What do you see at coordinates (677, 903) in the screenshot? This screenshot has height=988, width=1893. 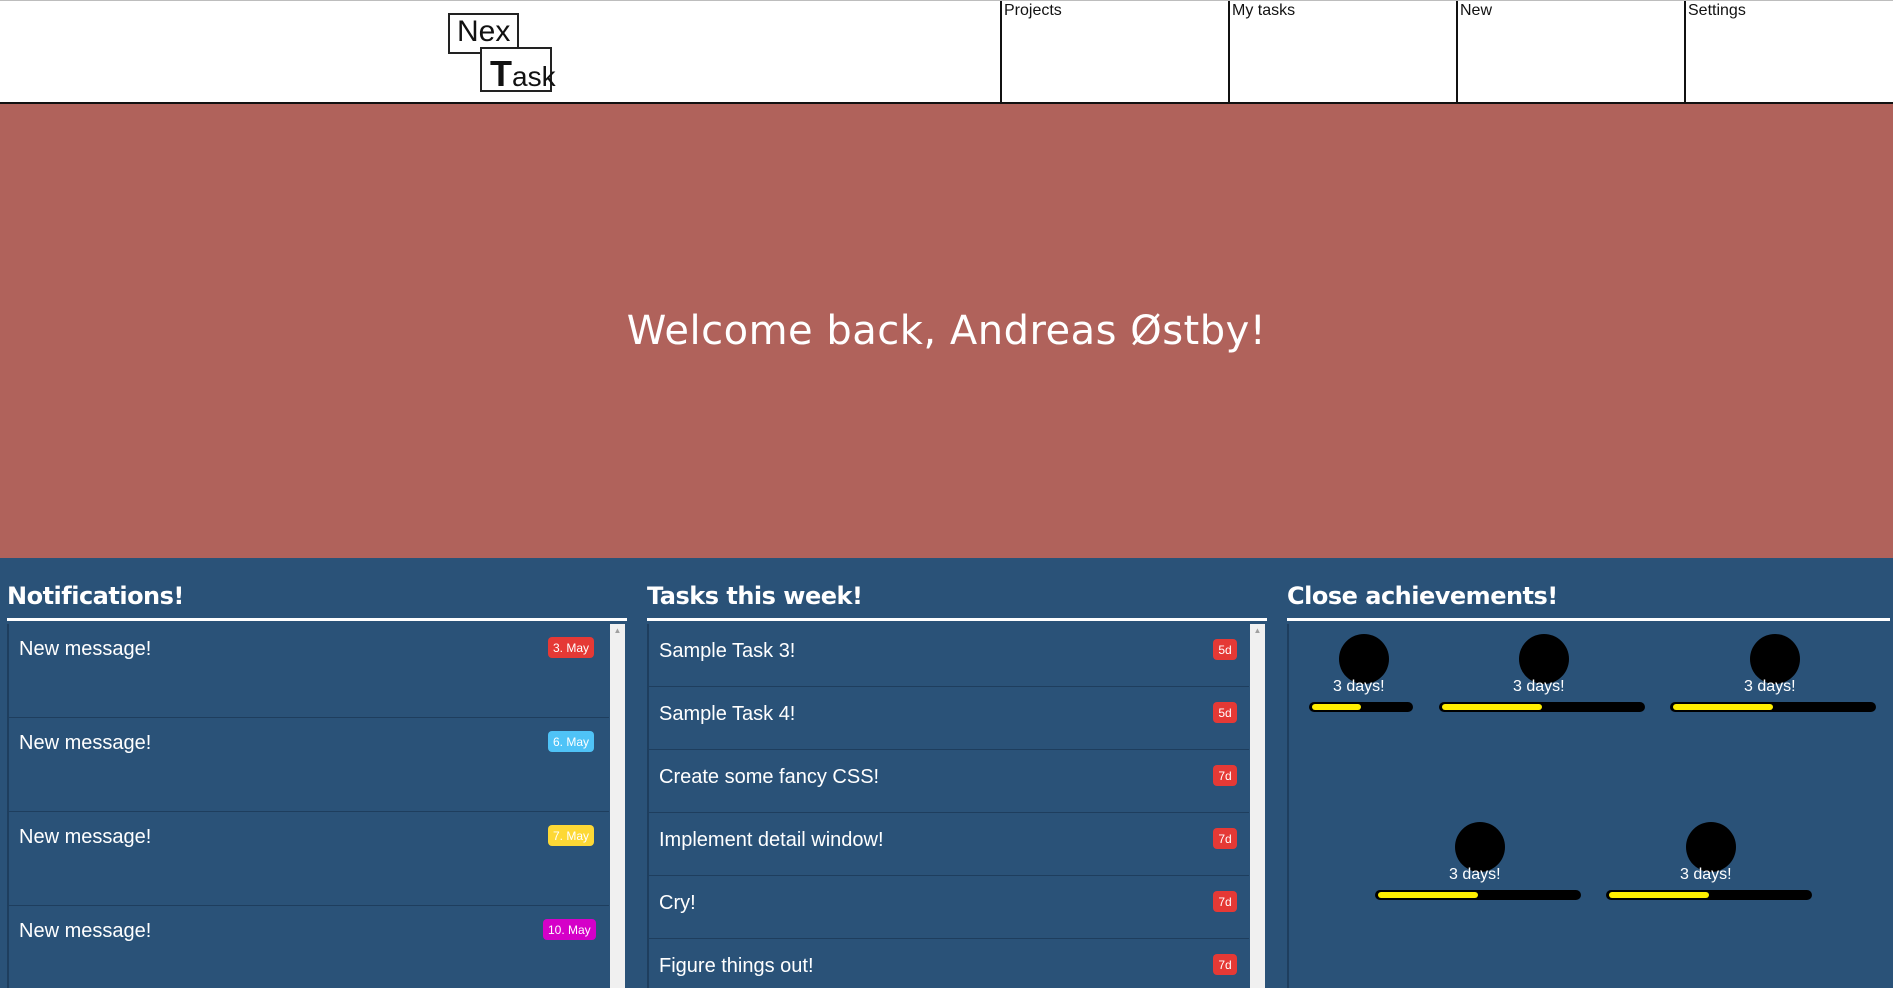 I see `task-text: Cry!` at bounding box center [677, 903].